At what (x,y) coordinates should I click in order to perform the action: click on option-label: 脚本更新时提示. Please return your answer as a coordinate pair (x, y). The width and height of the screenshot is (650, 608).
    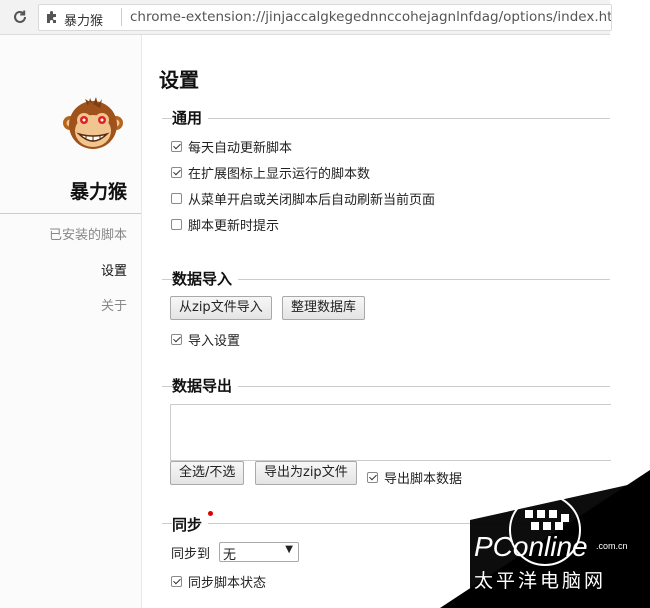
    Looking at the image, I should click on (234, 226).